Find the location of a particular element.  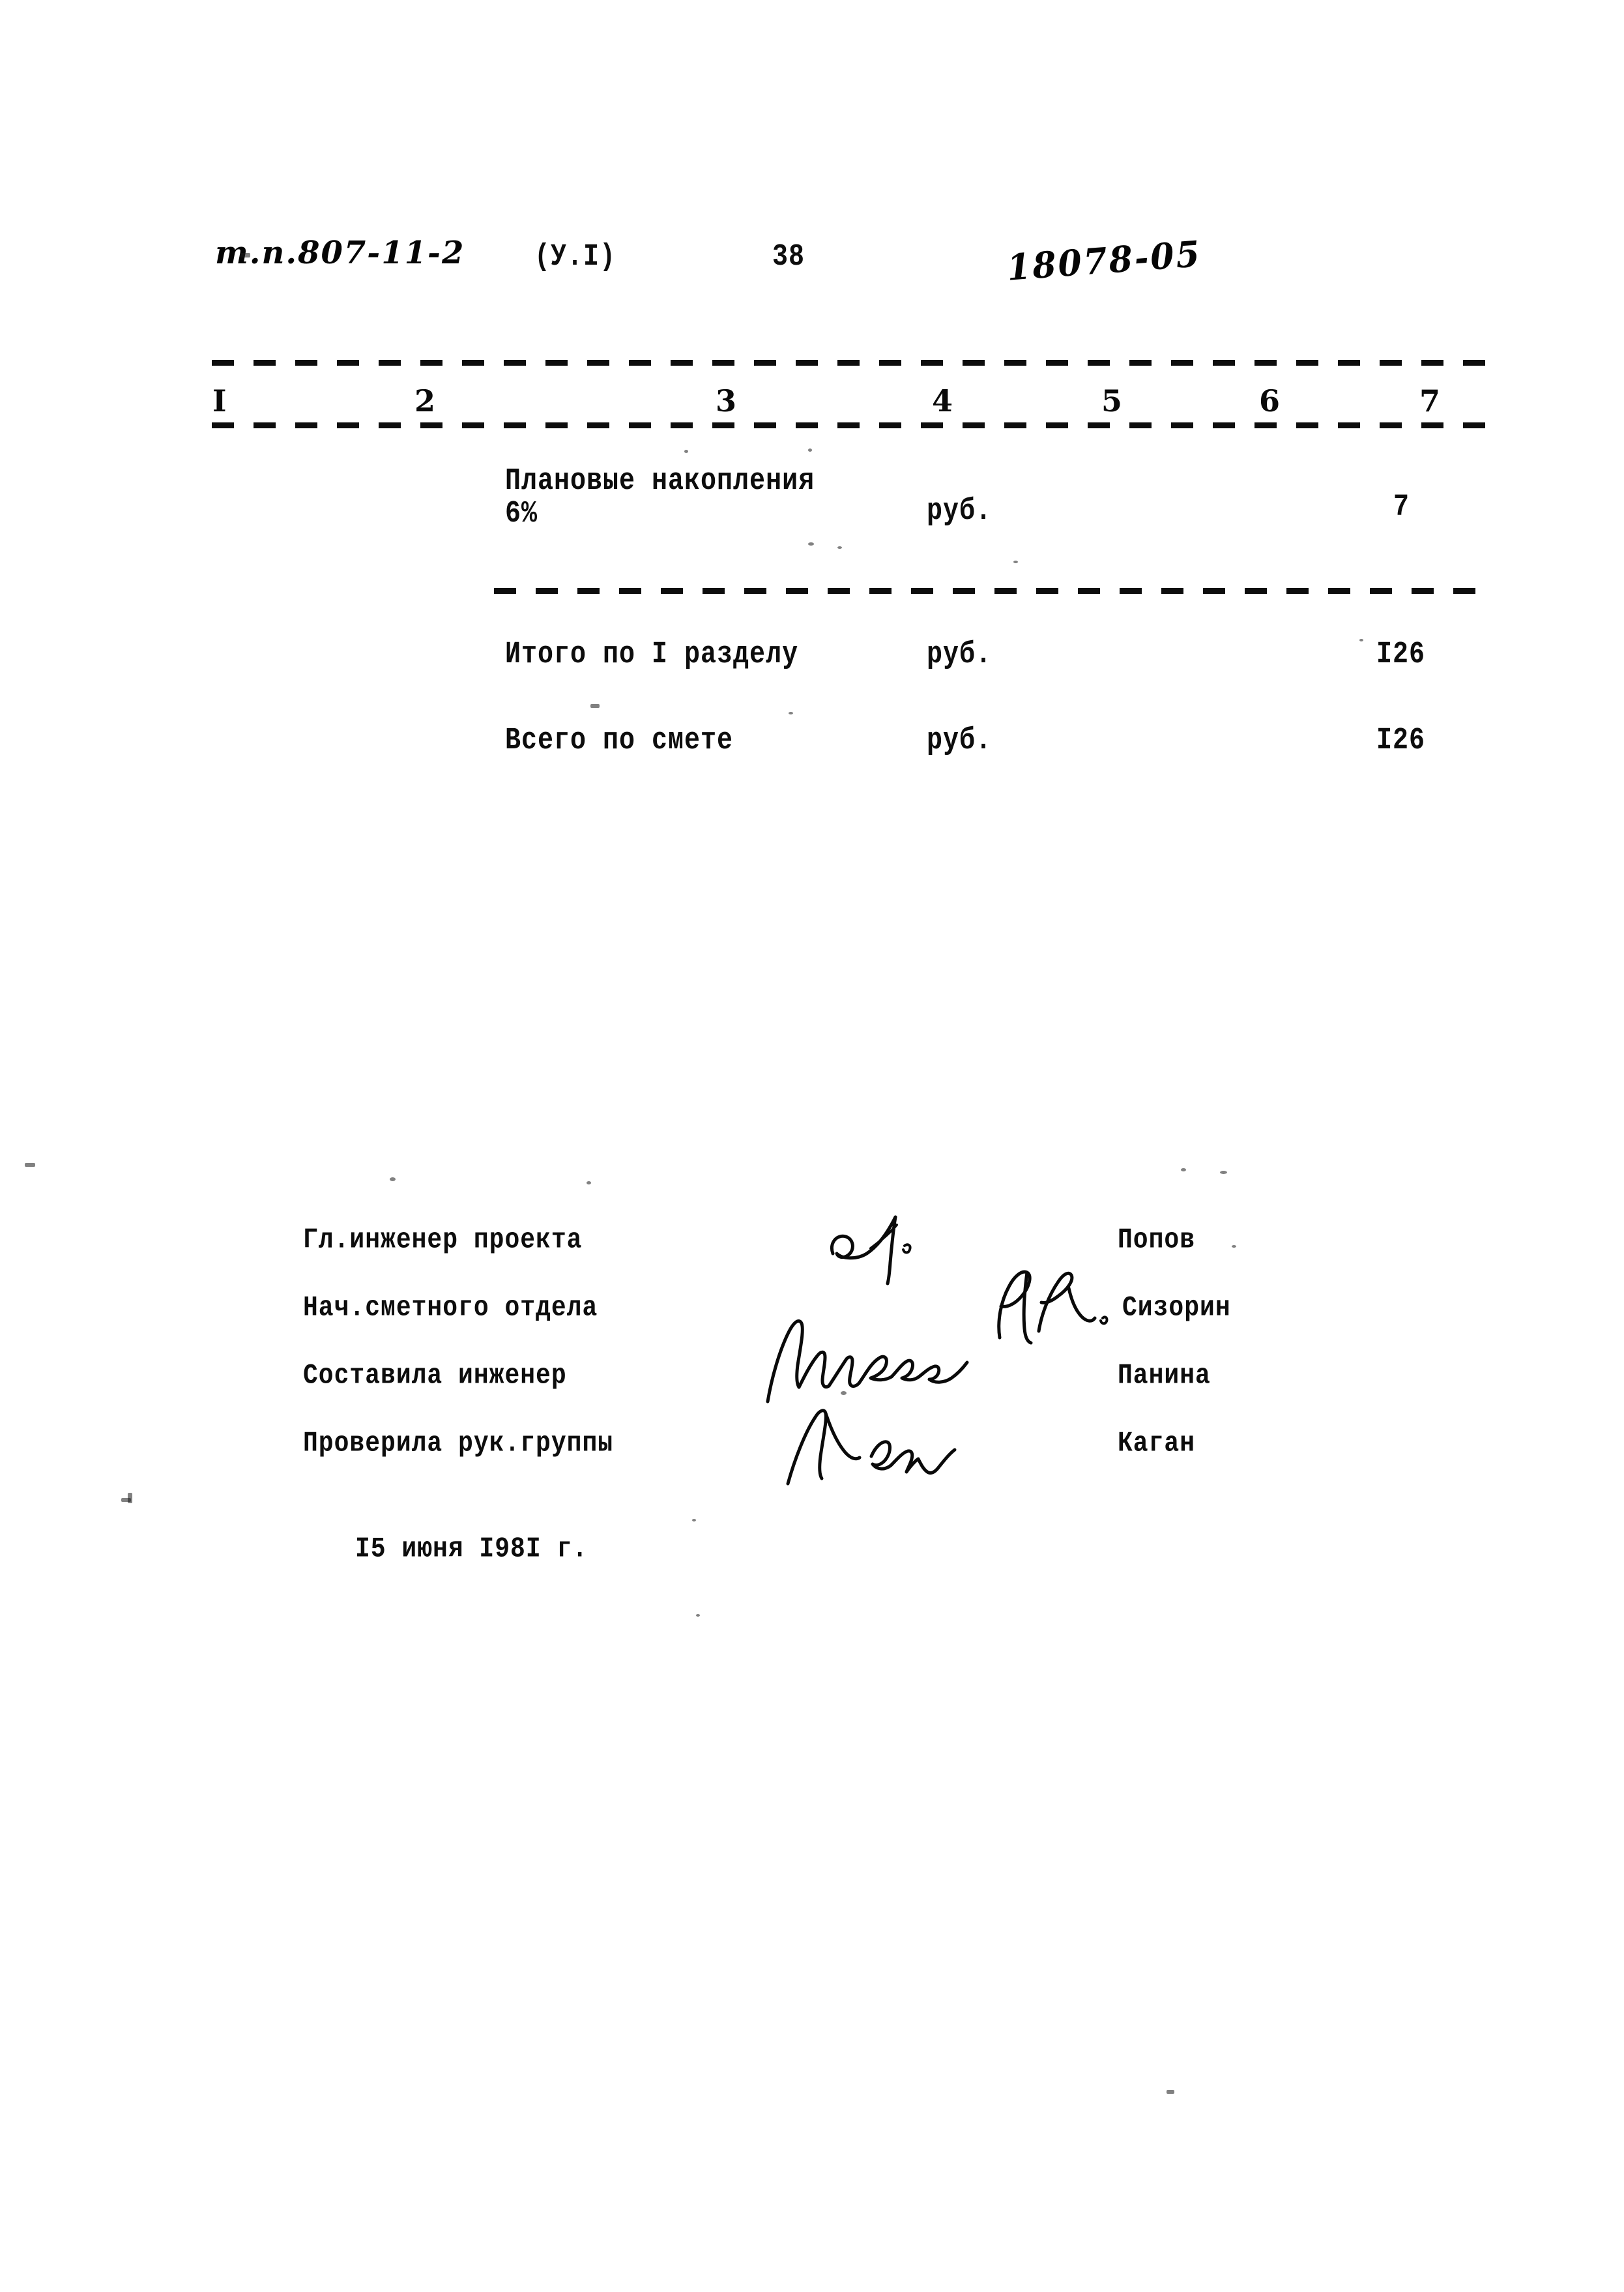

table-rule-under-headers is located at coordinates (849, 425).